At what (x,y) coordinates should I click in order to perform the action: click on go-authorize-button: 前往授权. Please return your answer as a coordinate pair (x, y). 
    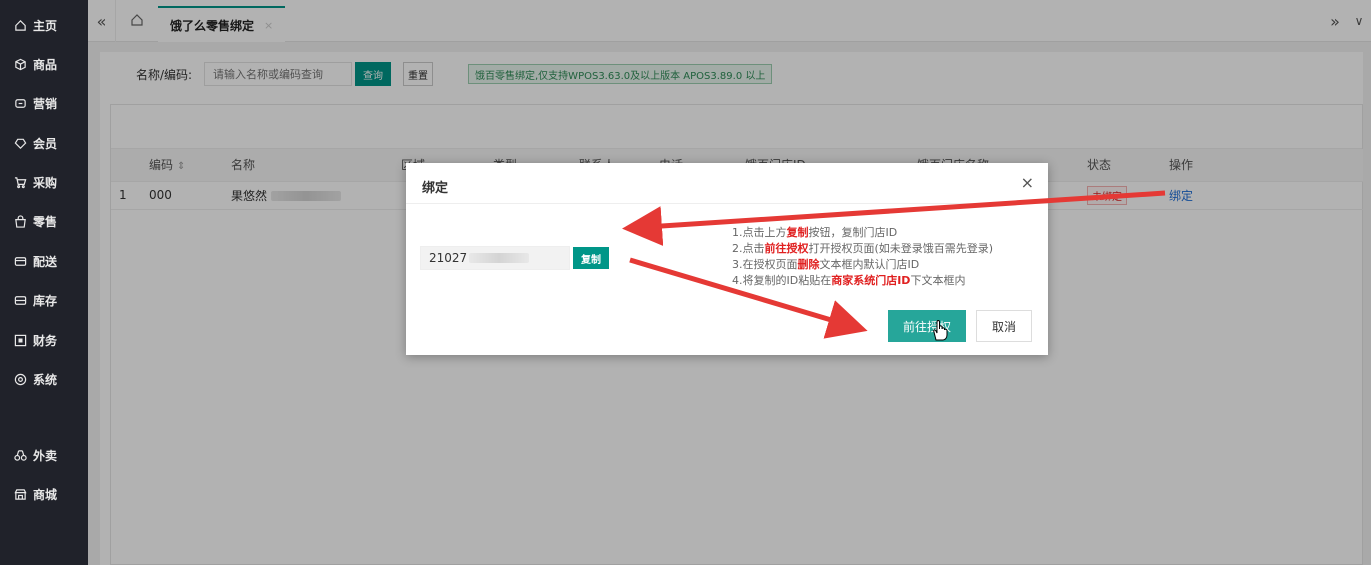
    Looking at the image, I should click on (927, 326).